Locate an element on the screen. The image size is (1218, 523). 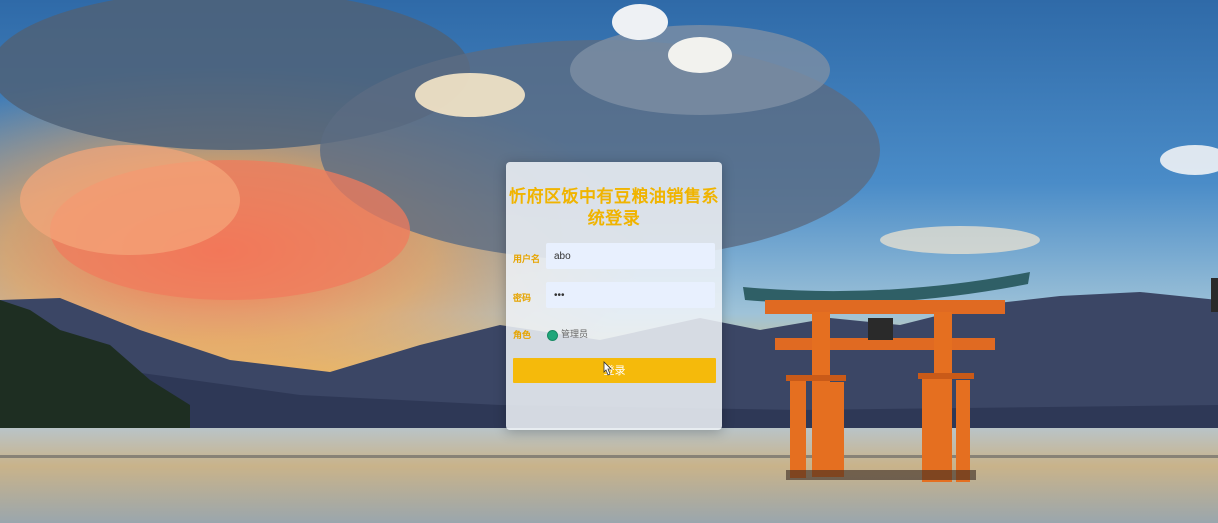
login-card: 忻府区饭中有豆粮油销售系统登录 用户名 密码 角色 管理员 登录 is located at coordinates (614, 296).